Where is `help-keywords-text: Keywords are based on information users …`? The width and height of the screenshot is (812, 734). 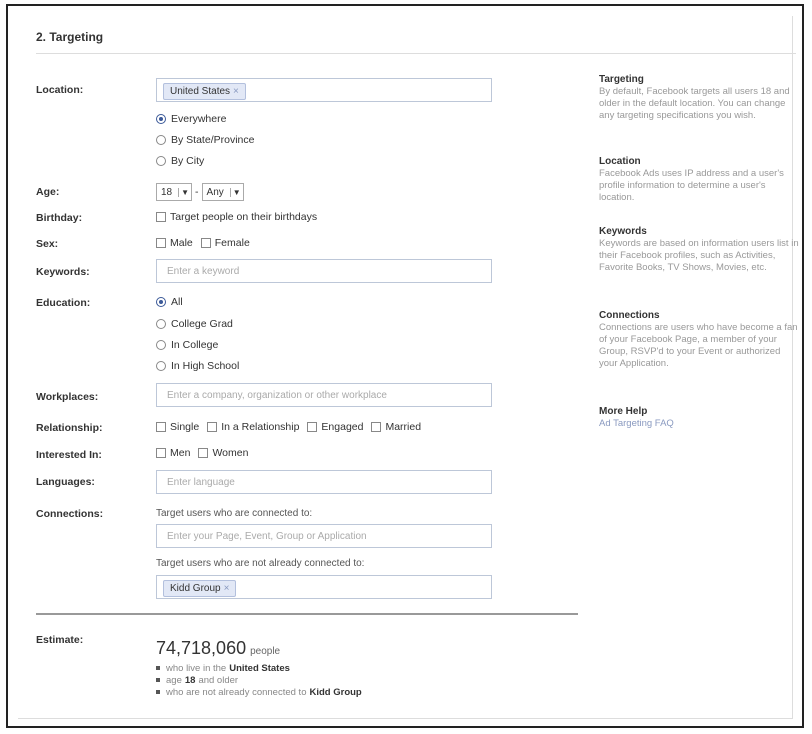 help-keywords-text: Keywords are based on information users … is located at coordinates (699, 255).